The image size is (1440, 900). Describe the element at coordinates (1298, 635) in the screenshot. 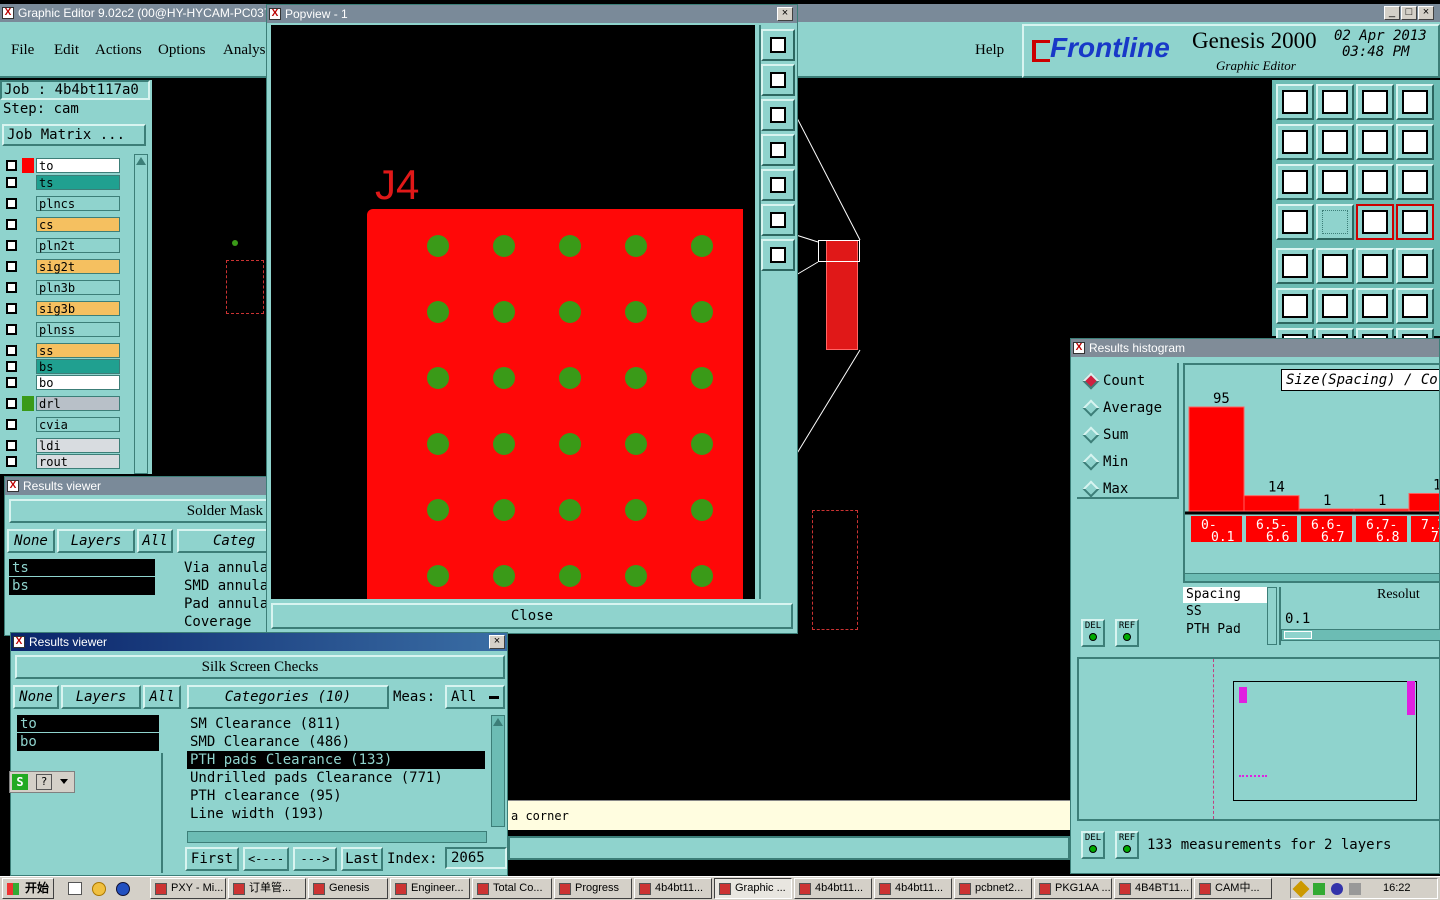

I see `slider-thumb` at that location.